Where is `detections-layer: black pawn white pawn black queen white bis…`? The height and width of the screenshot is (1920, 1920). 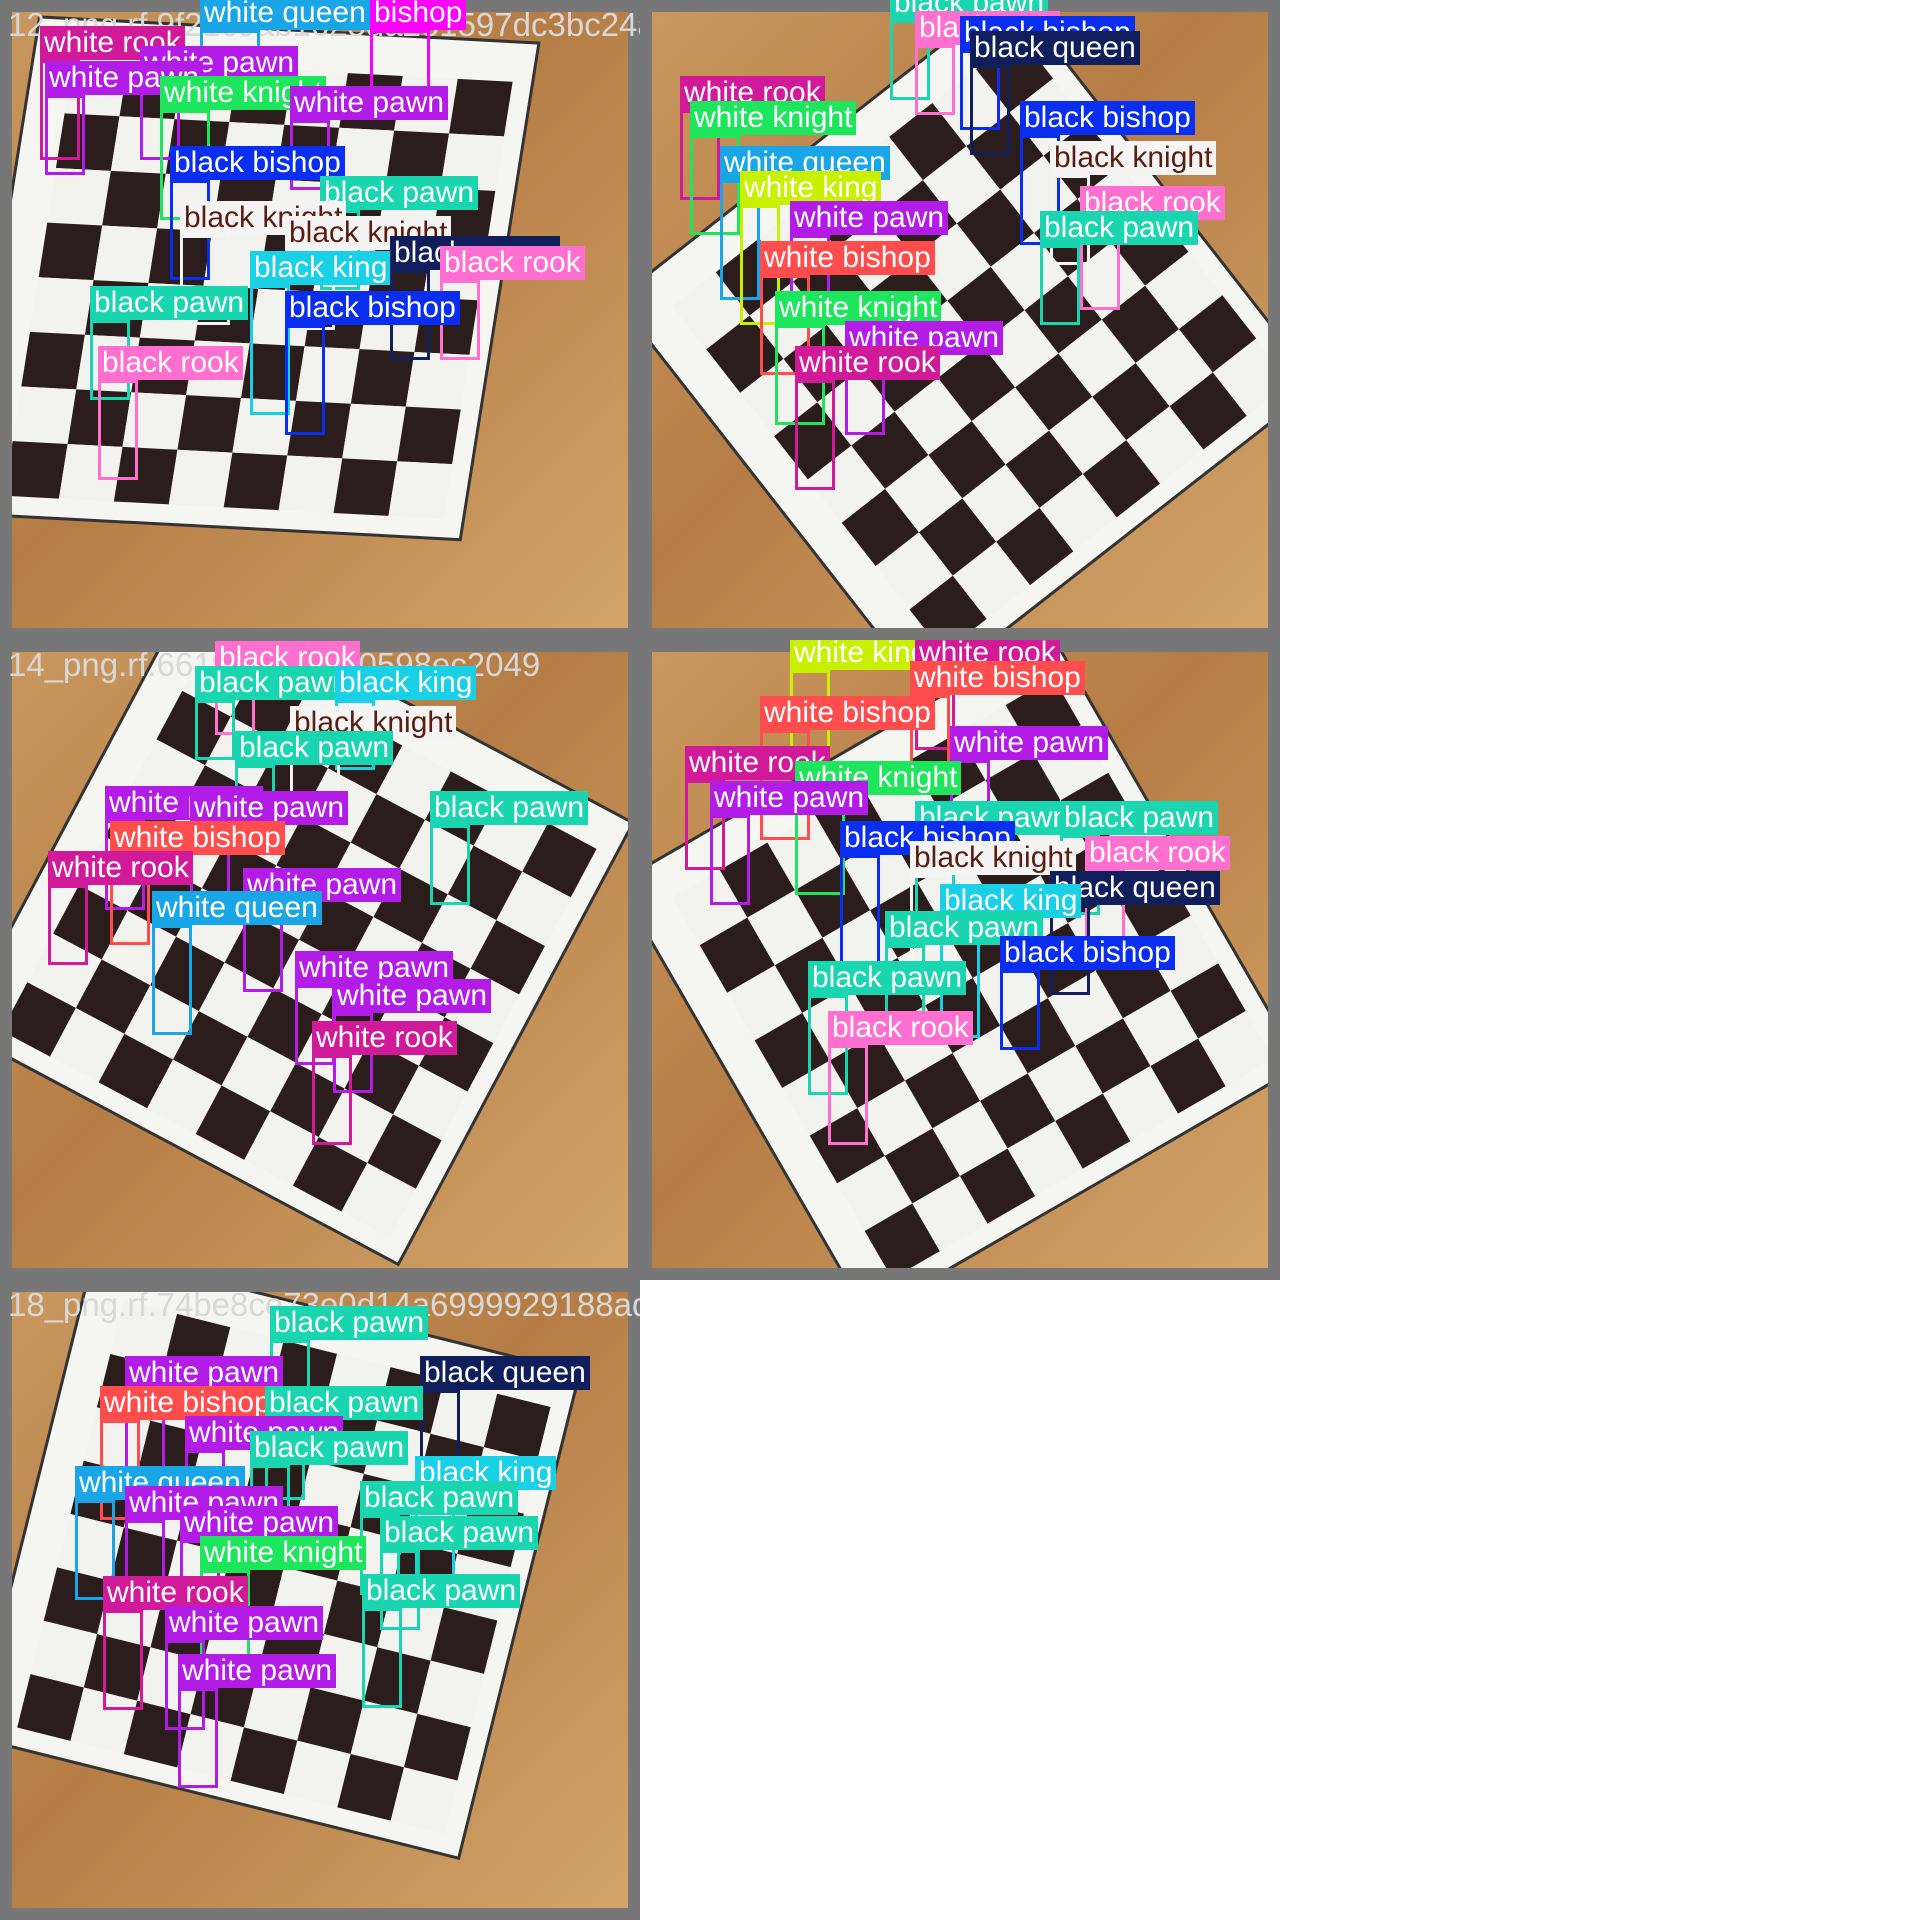 detections-layer: black pawn white pawn black queen white bis… is located at coordinates (320, 1600).